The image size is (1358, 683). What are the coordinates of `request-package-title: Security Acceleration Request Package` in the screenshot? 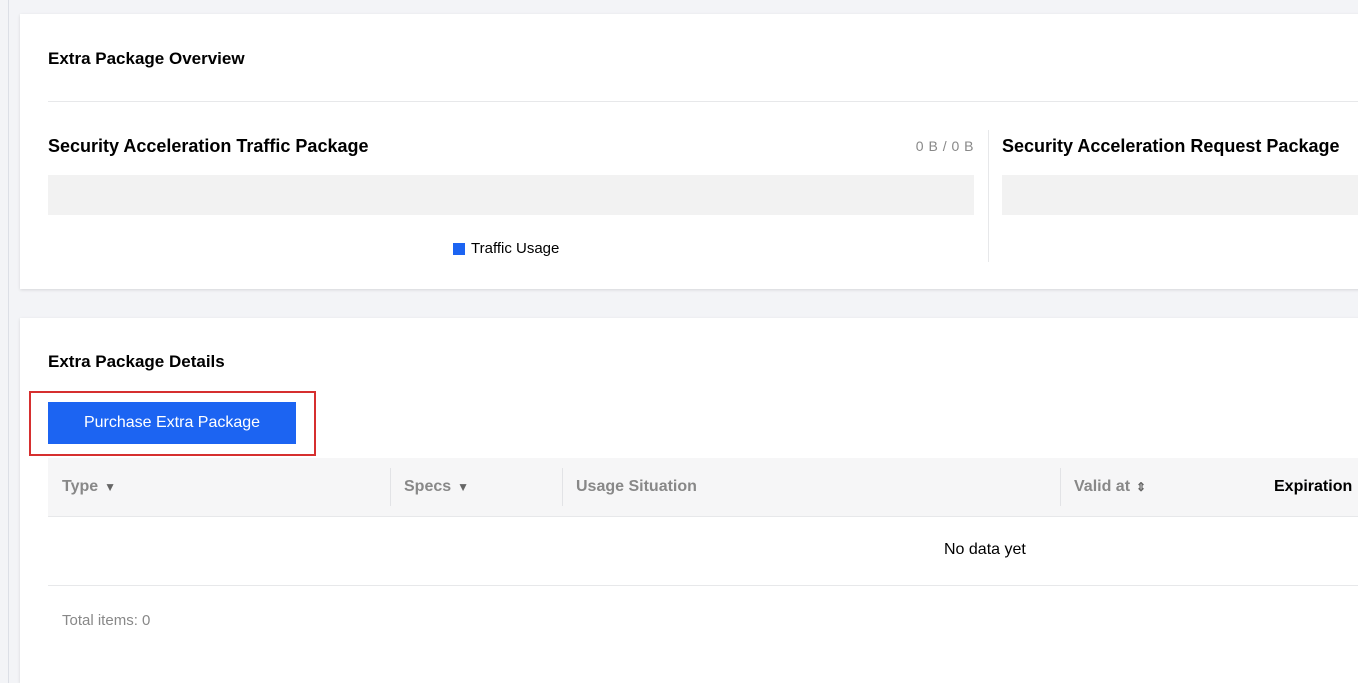 It's located at (1171, 146).